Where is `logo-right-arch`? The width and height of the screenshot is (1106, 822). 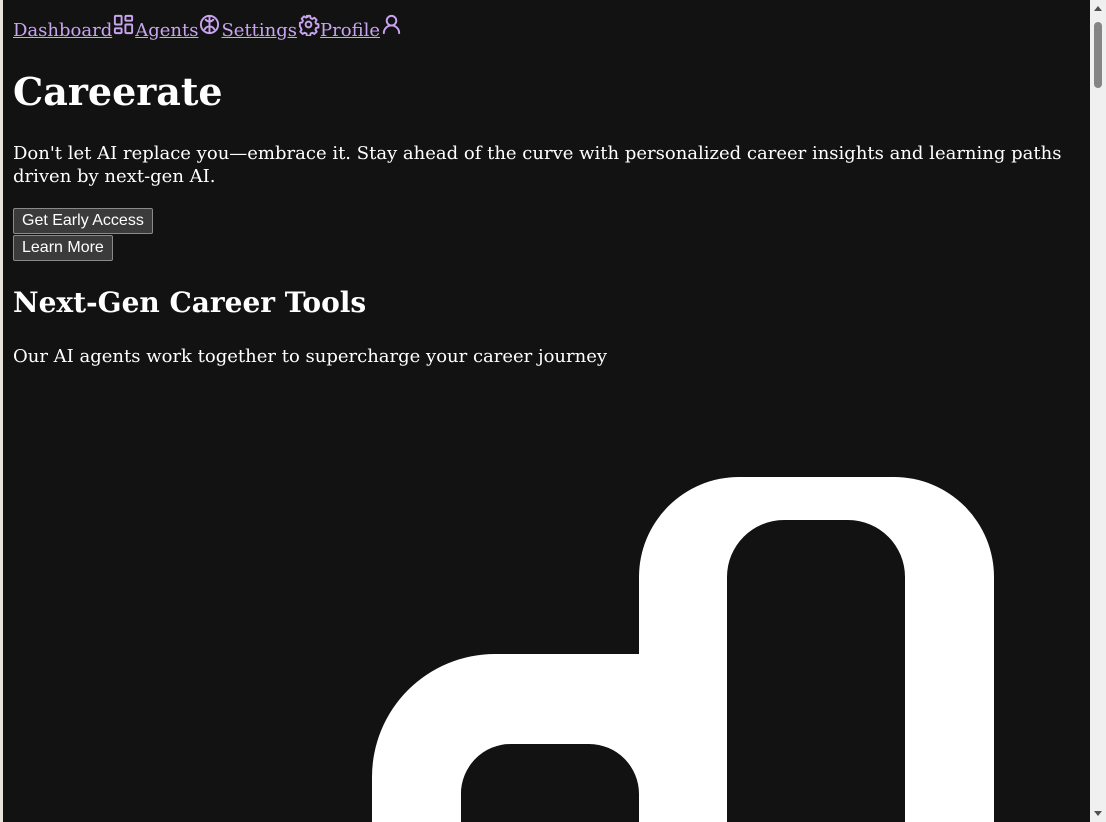 logo-right-arch is located at coordinates (816, 649).